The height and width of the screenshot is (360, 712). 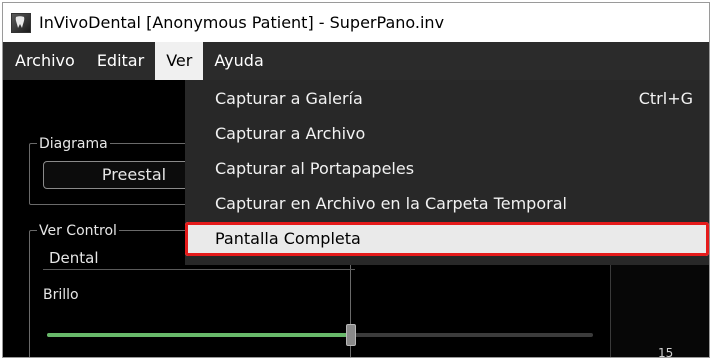 I want to click on brightness-slider-track, so click(x=320, y=335).